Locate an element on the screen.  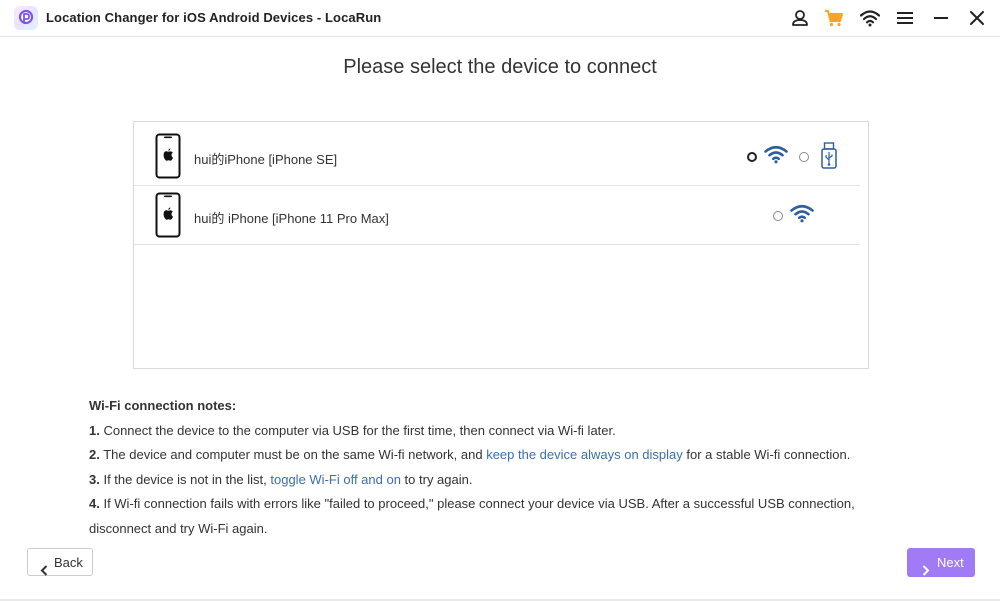
device-row-iphone-se: hui的iPhone [iPhone SE] is located at coordinates (497, 156).